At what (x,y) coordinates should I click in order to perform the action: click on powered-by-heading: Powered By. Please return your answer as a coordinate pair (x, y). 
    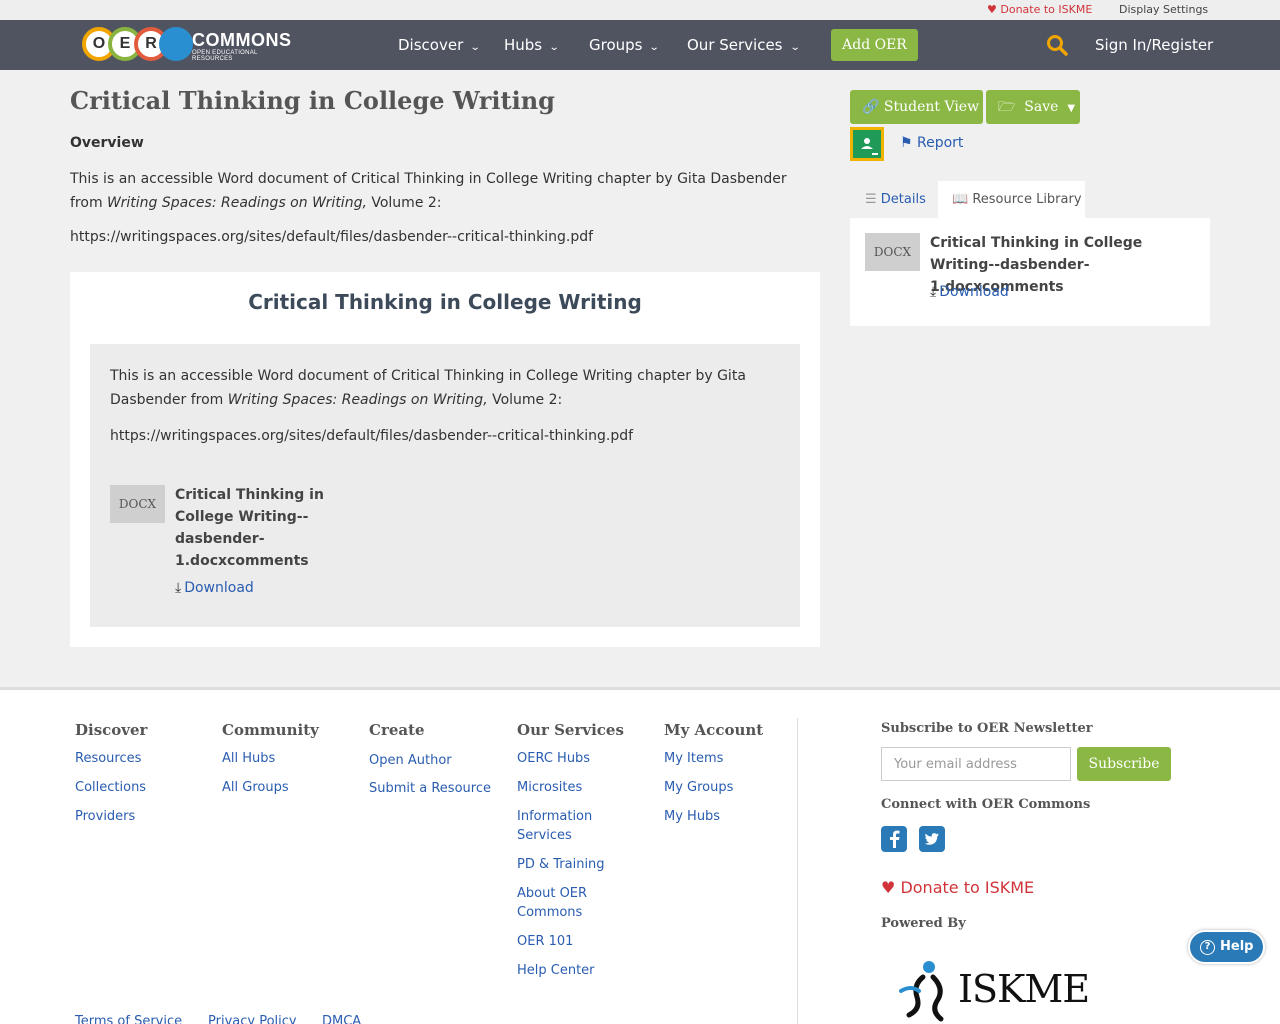
    Looking at the image, I should click on (923, 923).